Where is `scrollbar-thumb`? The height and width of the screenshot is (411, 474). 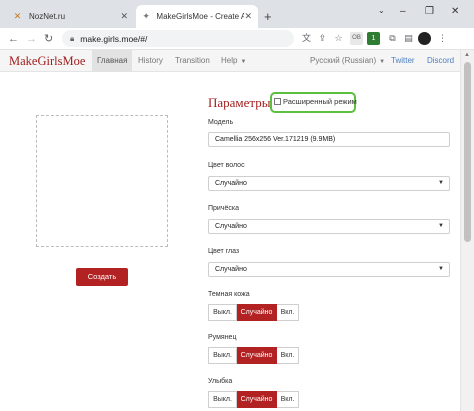
scrollbar-thumb is located at coordinates (467, 152).